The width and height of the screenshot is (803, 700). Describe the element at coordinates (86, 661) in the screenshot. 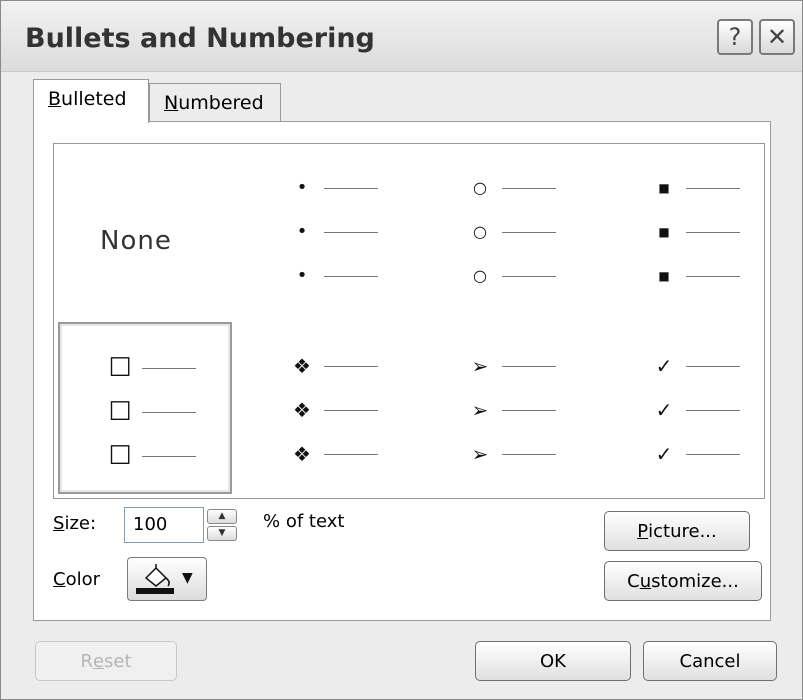

I see `reset-pre: R` at that location.